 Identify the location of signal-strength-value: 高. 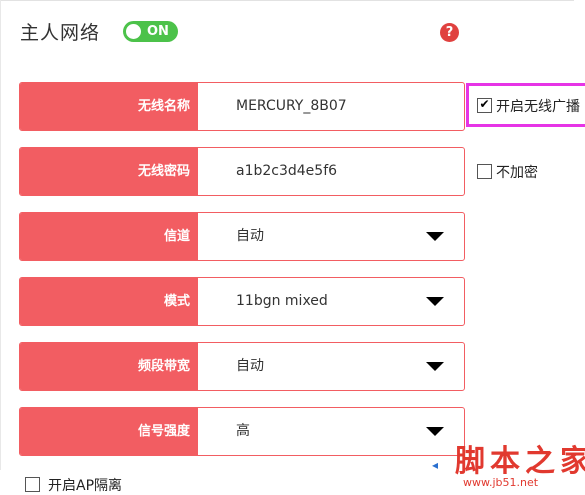
(243, 431).